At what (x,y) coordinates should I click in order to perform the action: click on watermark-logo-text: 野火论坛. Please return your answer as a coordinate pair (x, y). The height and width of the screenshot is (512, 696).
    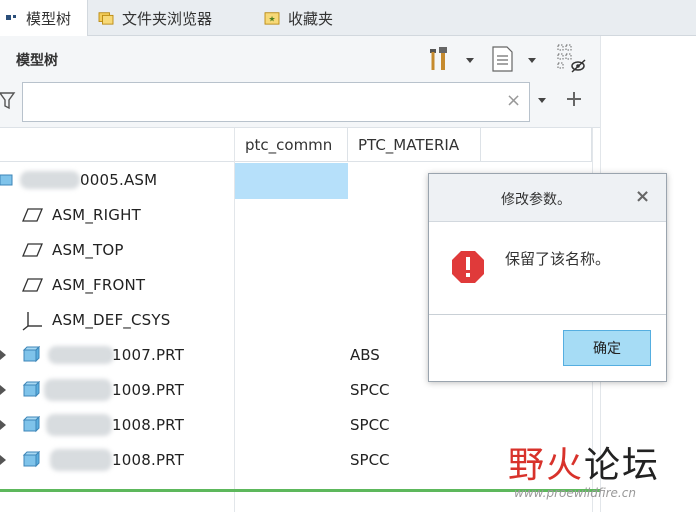
    Looking at the image, I should click on (584, 465).